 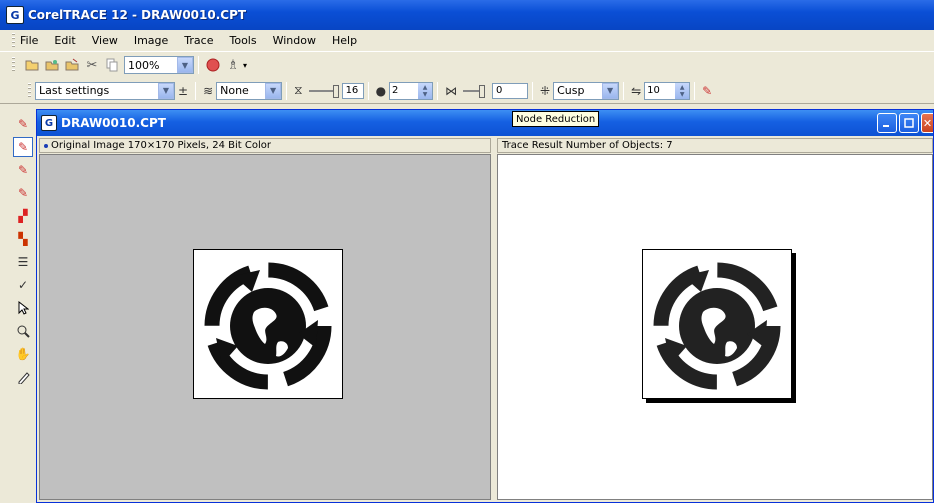 I want to click on standard-toolbar: ✂ 100% ▼ ♗ ▾, so click(x=135, y=65).